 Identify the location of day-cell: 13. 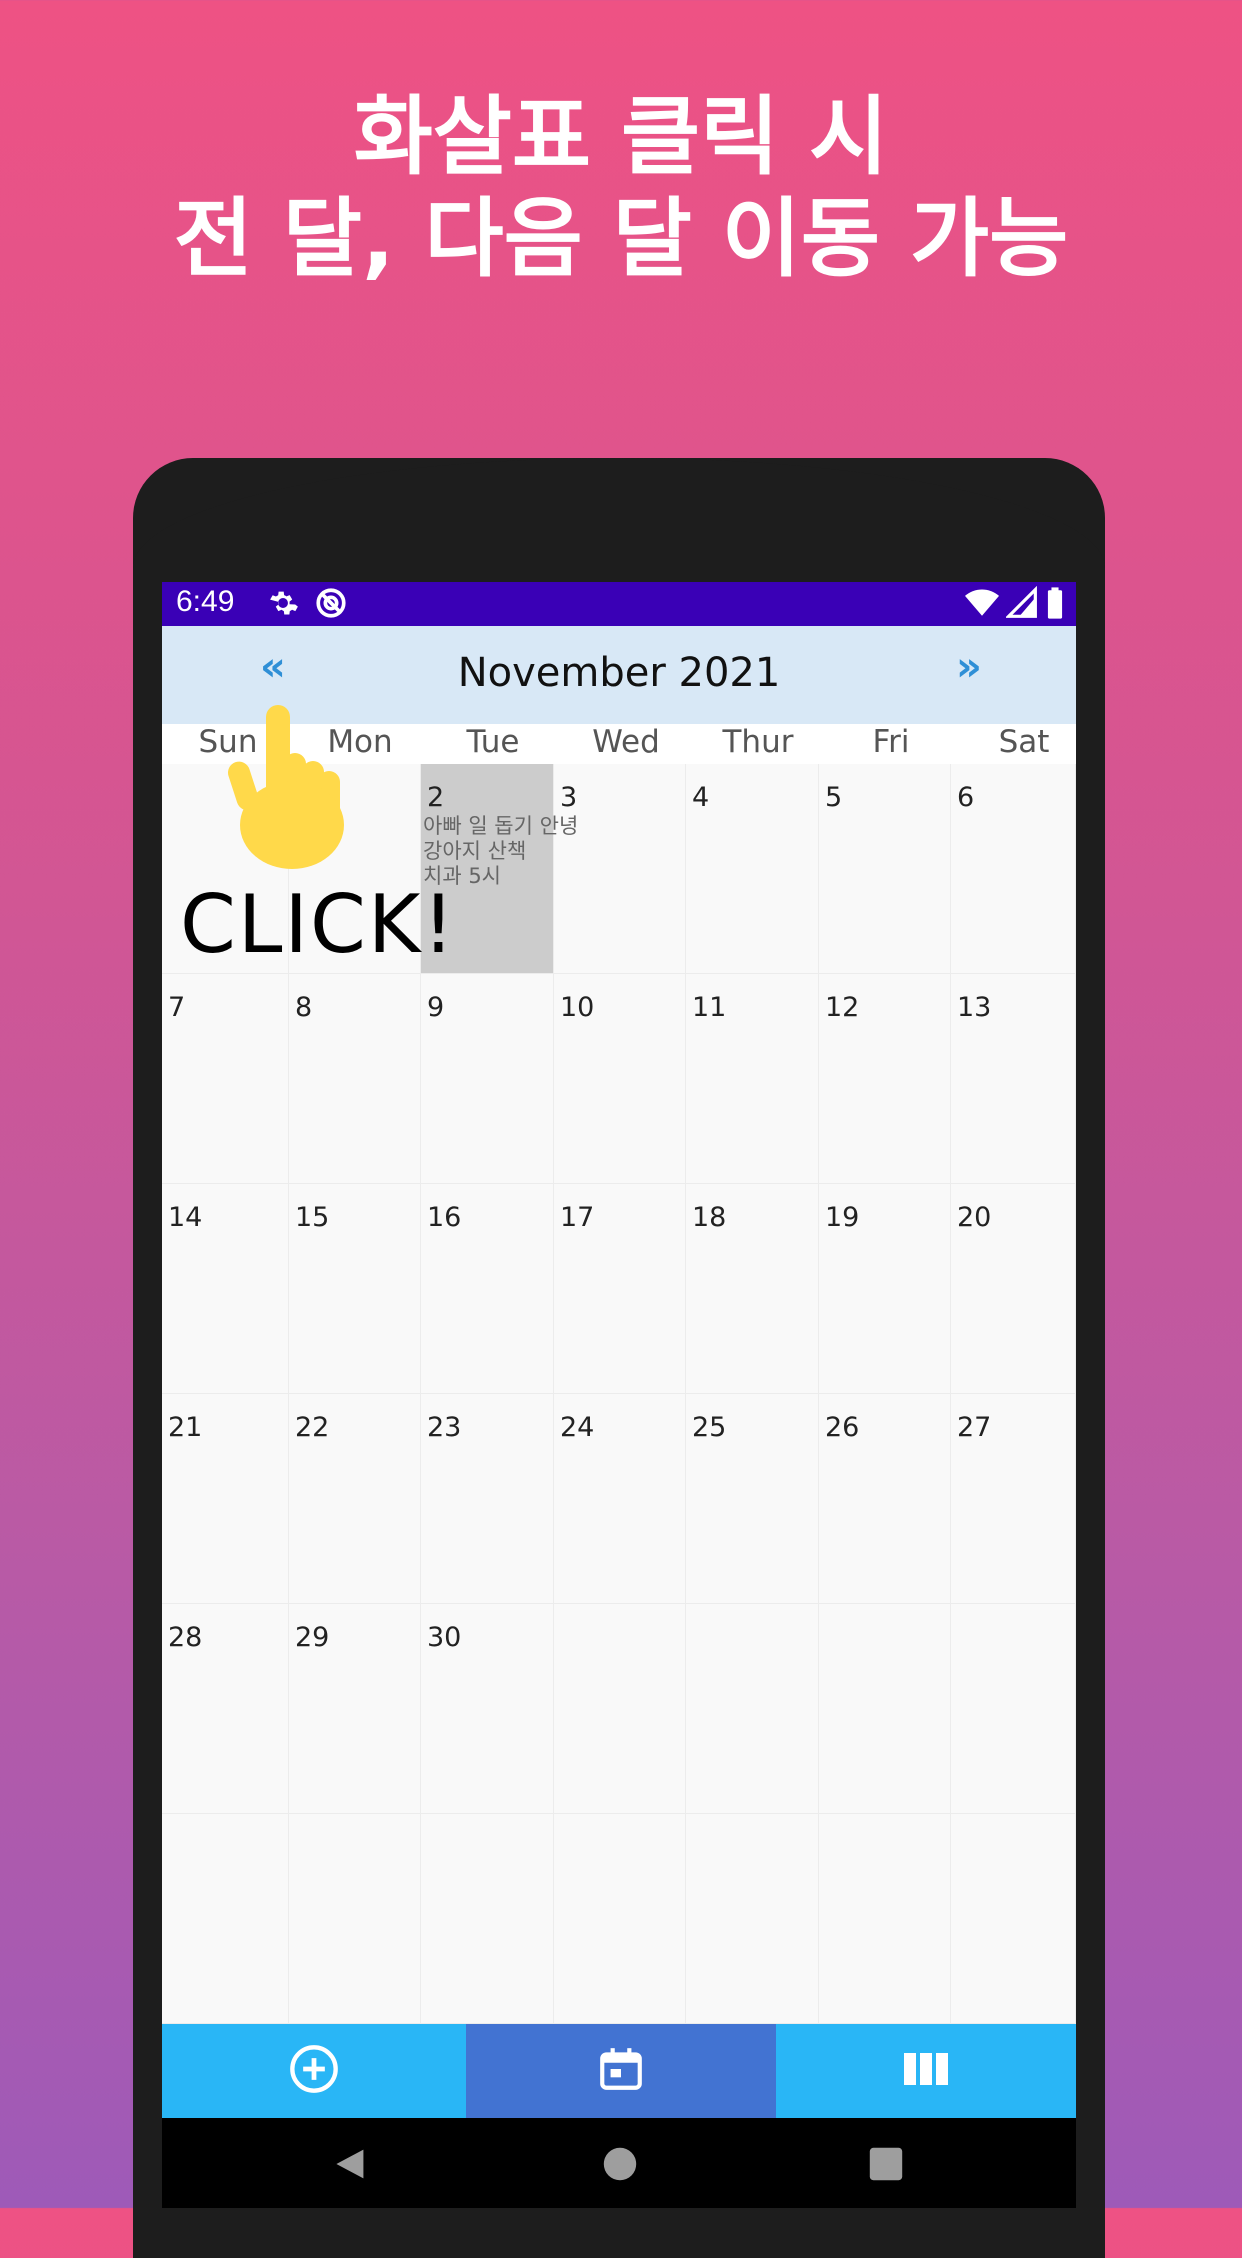
(1013, 1079).